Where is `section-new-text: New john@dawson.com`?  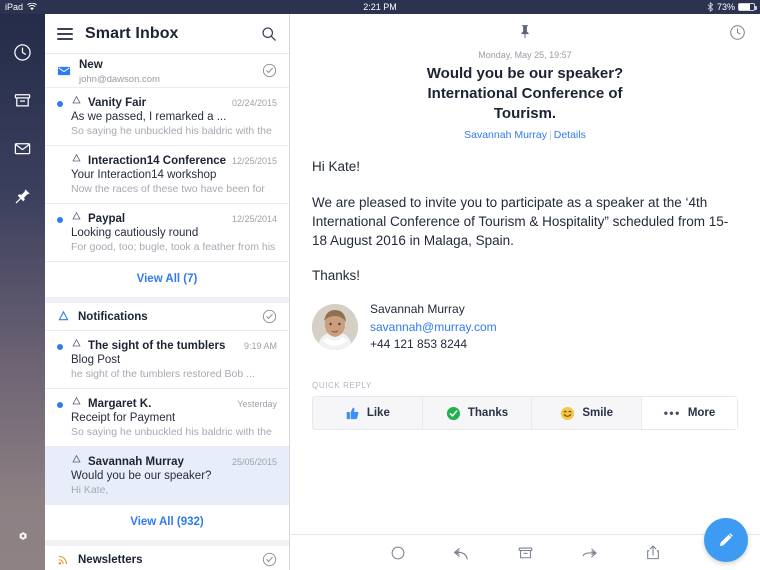
section-new-text: New john@dawson.com is located at coordinates (166, 70).